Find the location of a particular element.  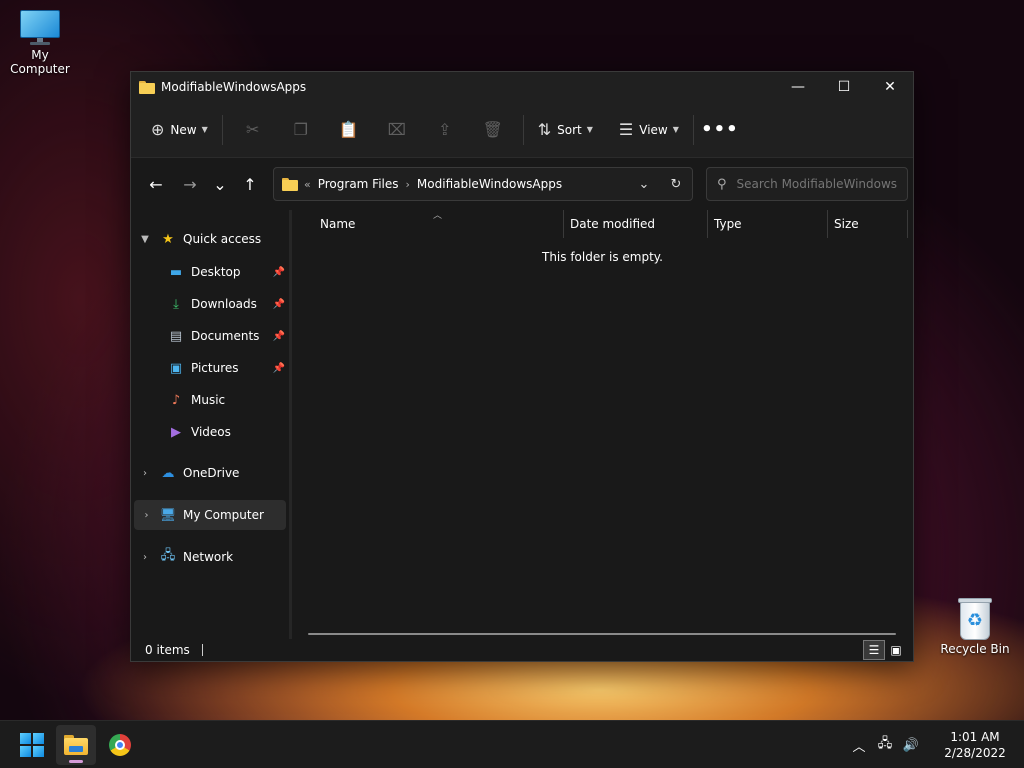

computer-icon: 🖥 is located at coordinates (168, 515).